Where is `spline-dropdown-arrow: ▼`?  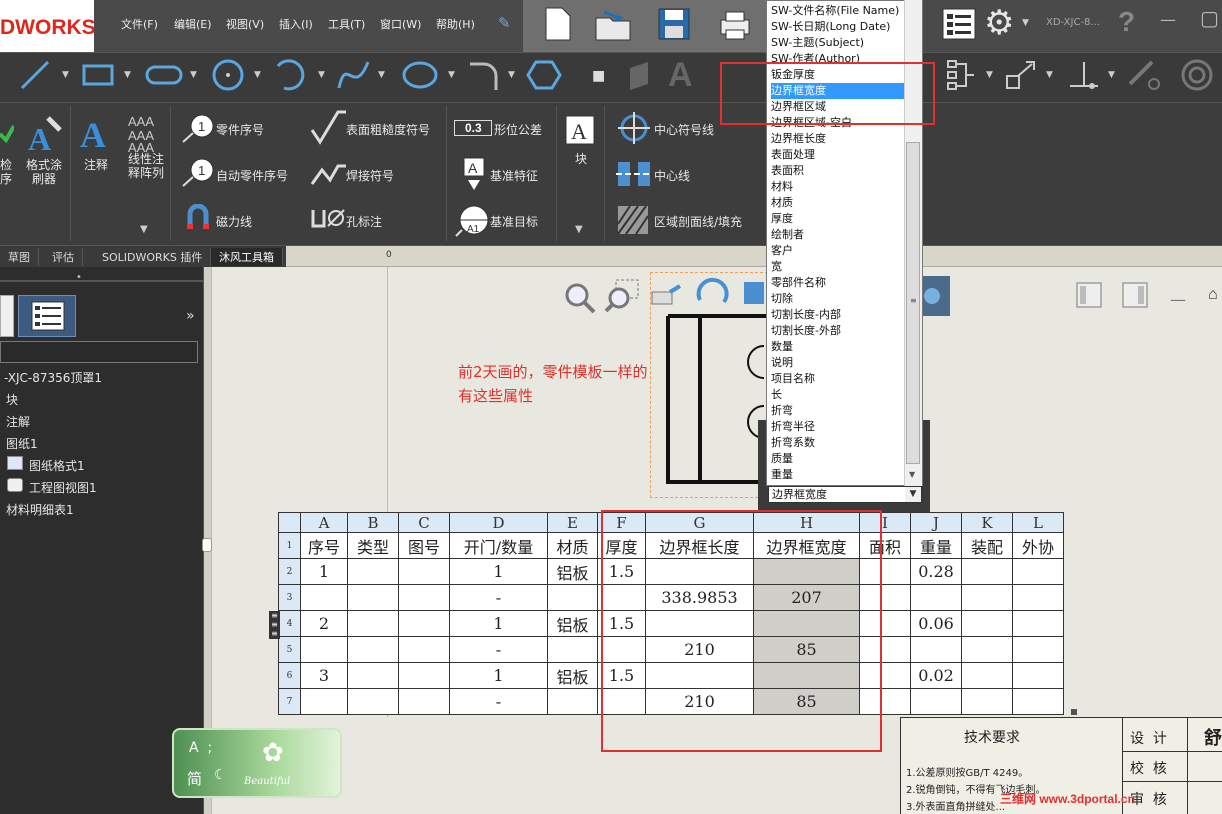
spline-dropdown-arrow: ▼ is located at coordinates (381, 75).